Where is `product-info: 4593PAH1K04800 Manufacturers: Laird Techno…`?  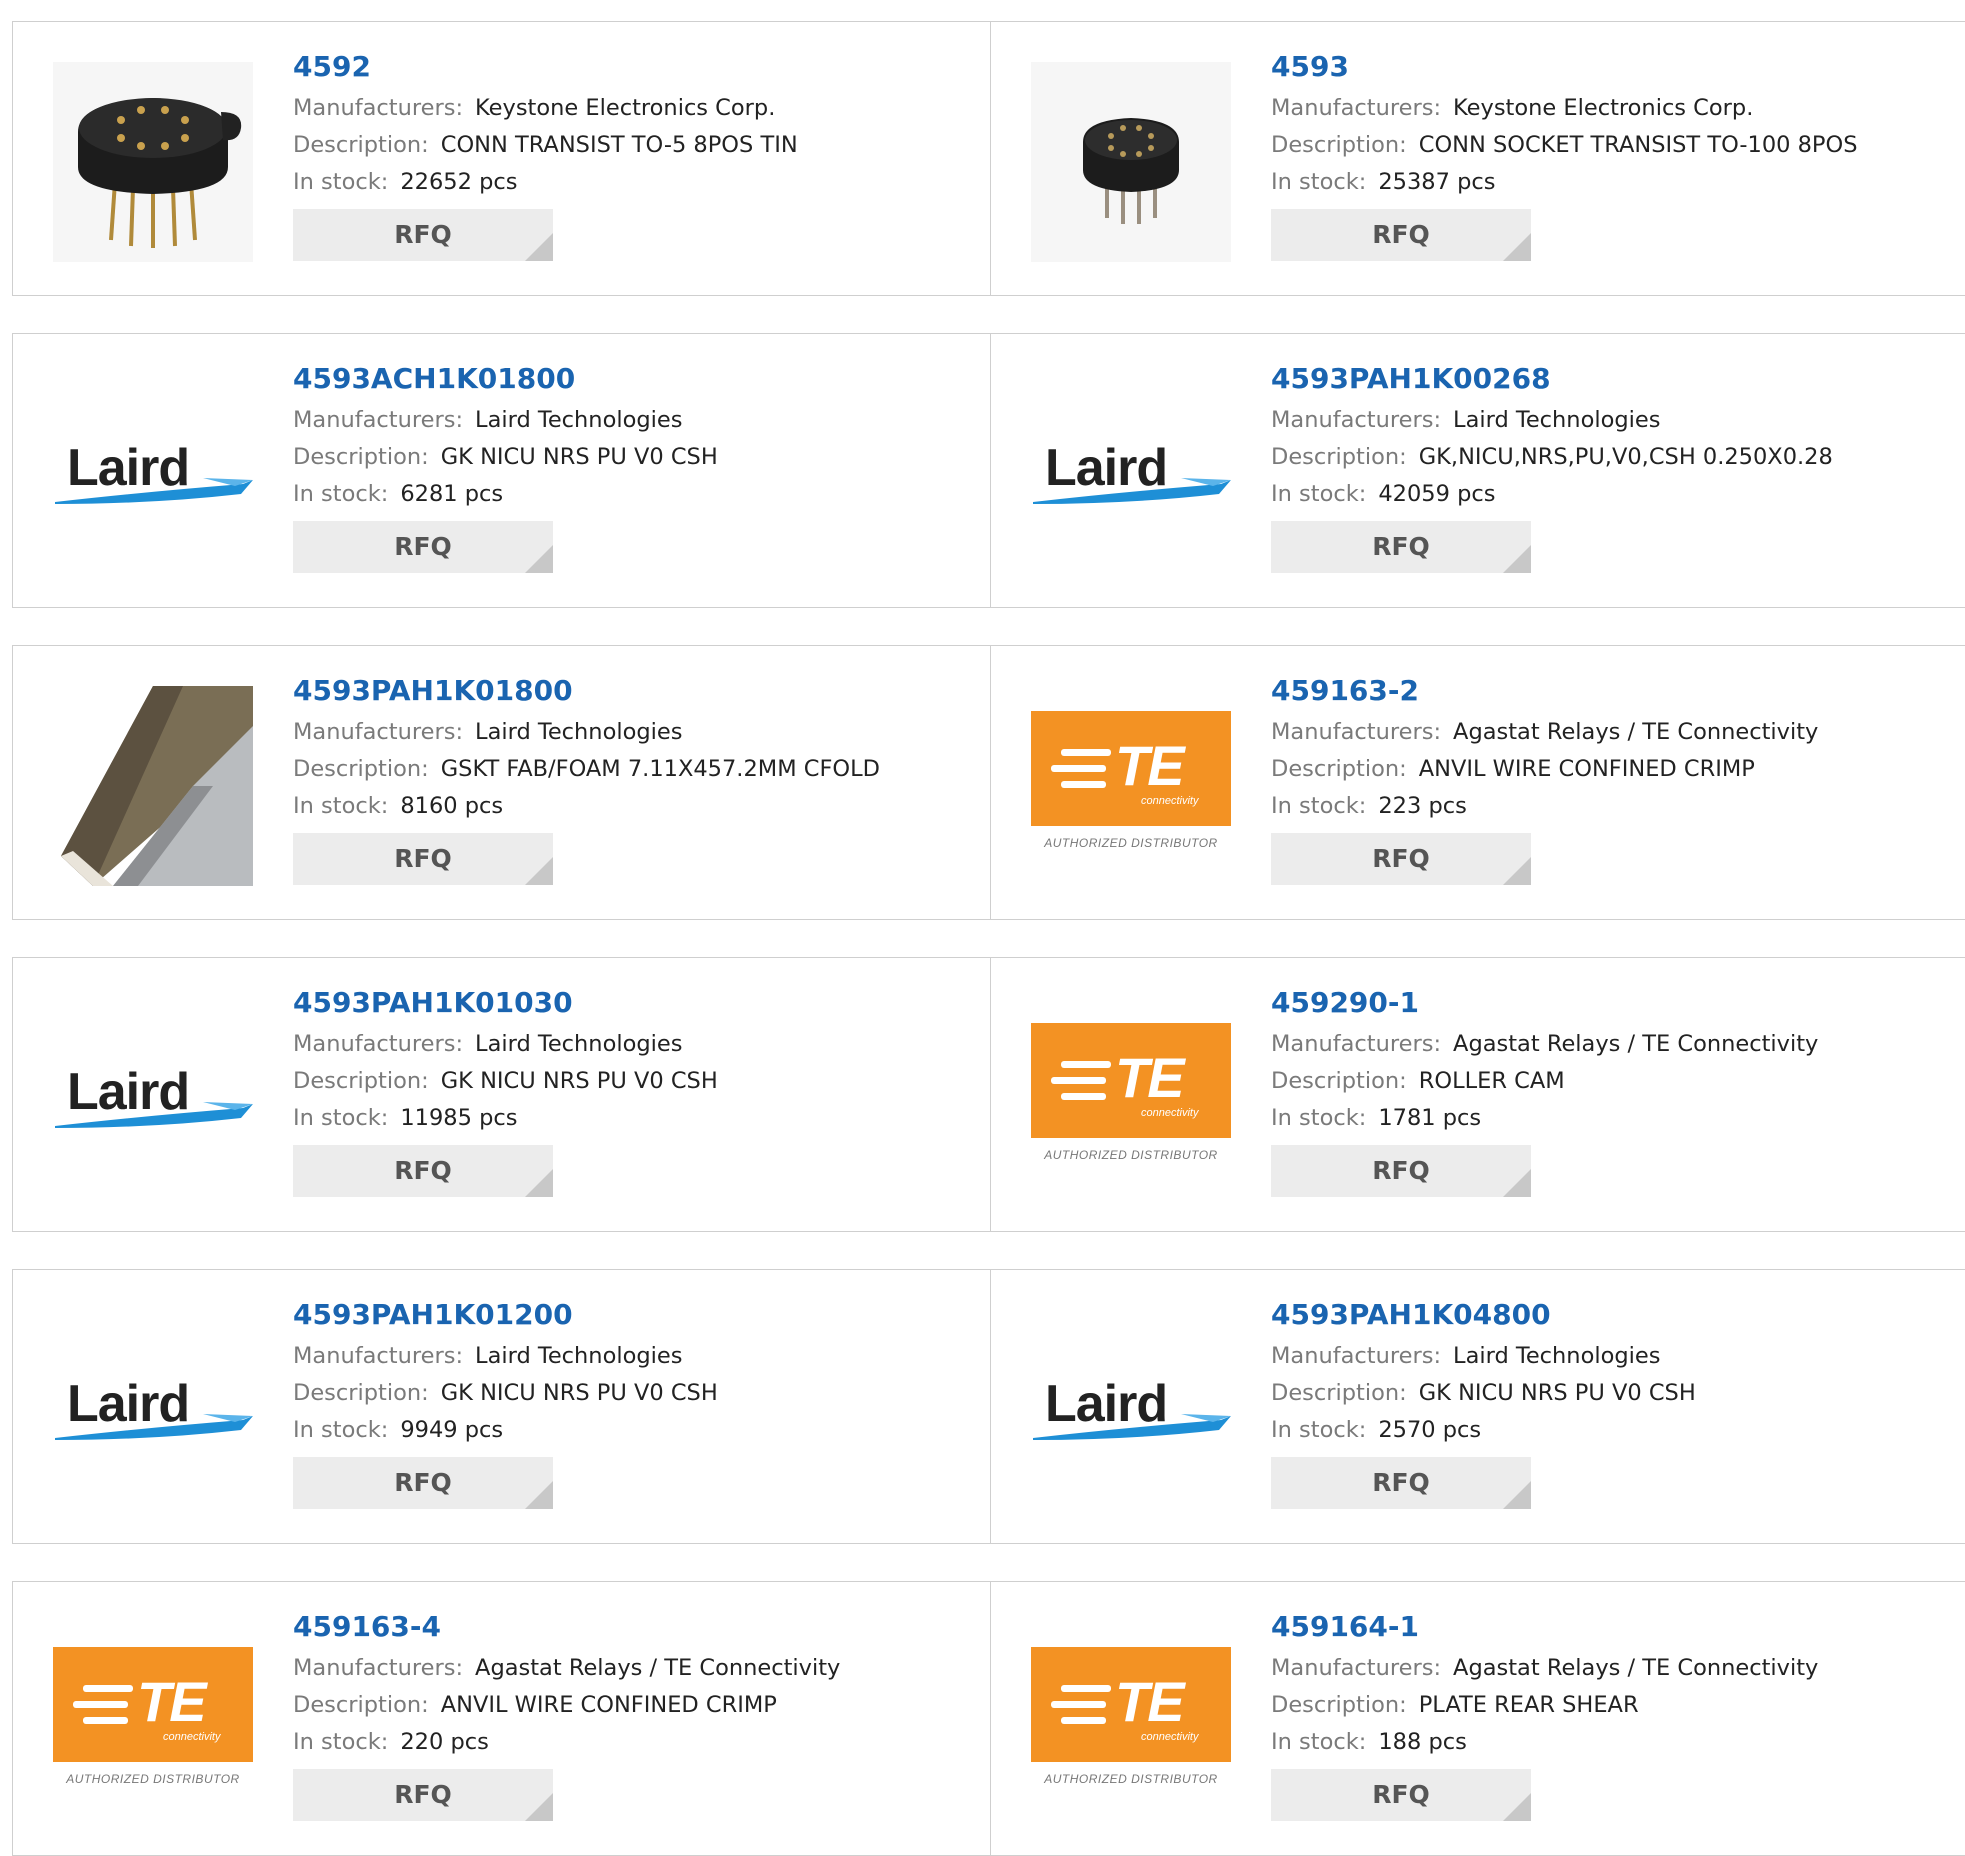 product-info: 4593PAH1K04800 Manufacturers: Laird Techno… is located at coordinates (1615, 1403).